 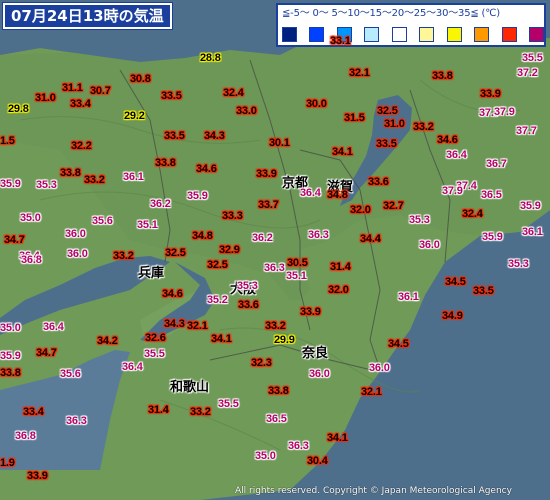 What do you see at coordinates (354, 118) in the screenshot?
I see `temperature-value: 31.5` at bounding box center [354, 118].